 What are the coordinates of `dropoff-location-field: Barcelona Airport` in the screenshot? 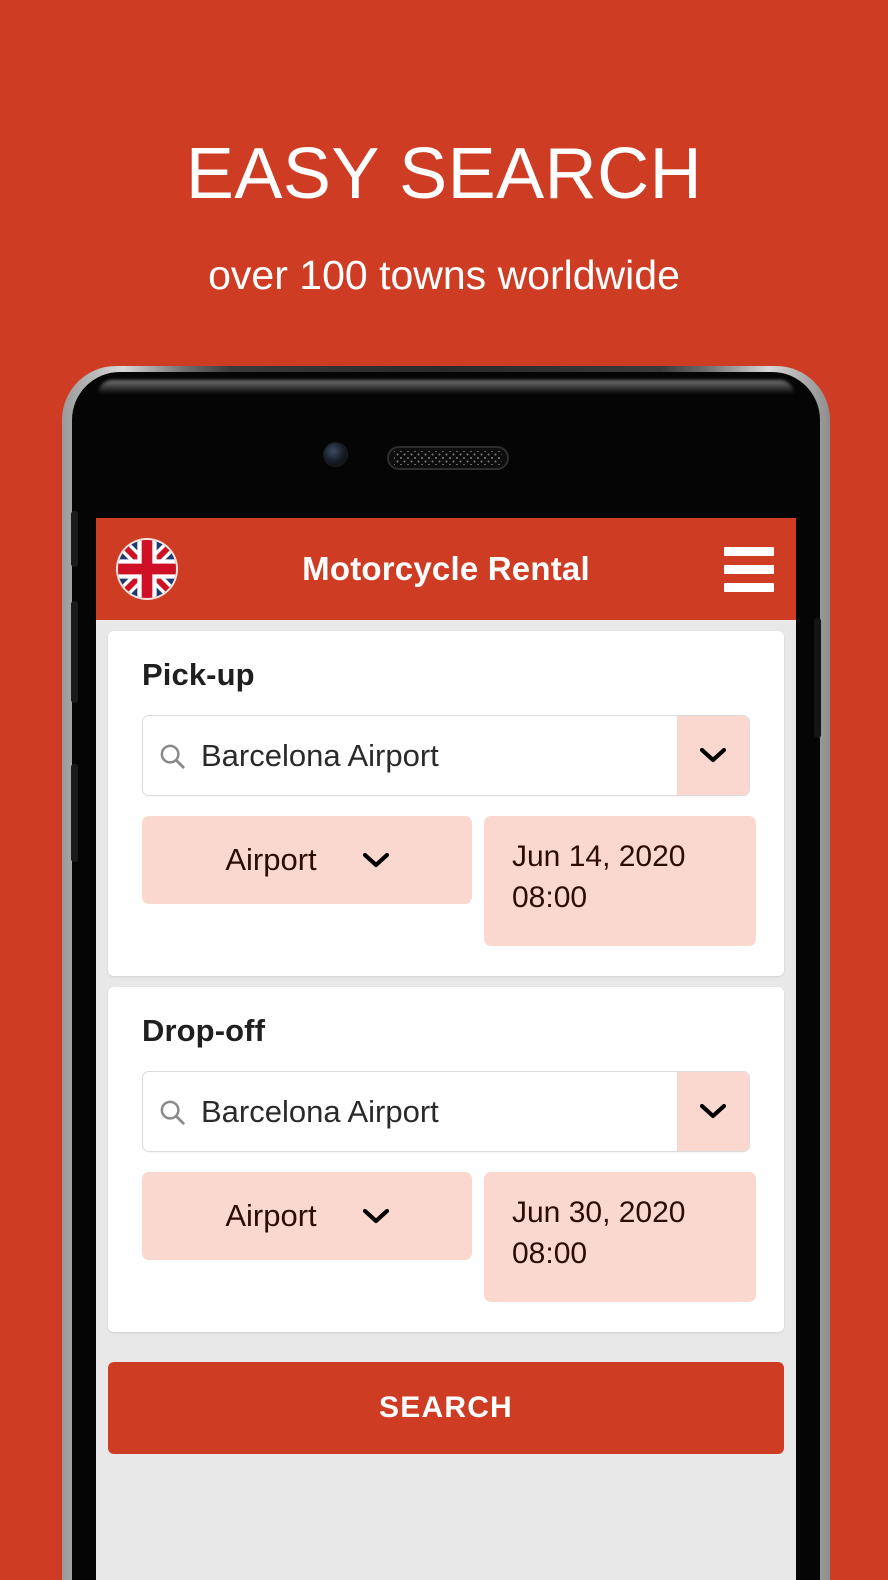 It's located at (446, 1111).